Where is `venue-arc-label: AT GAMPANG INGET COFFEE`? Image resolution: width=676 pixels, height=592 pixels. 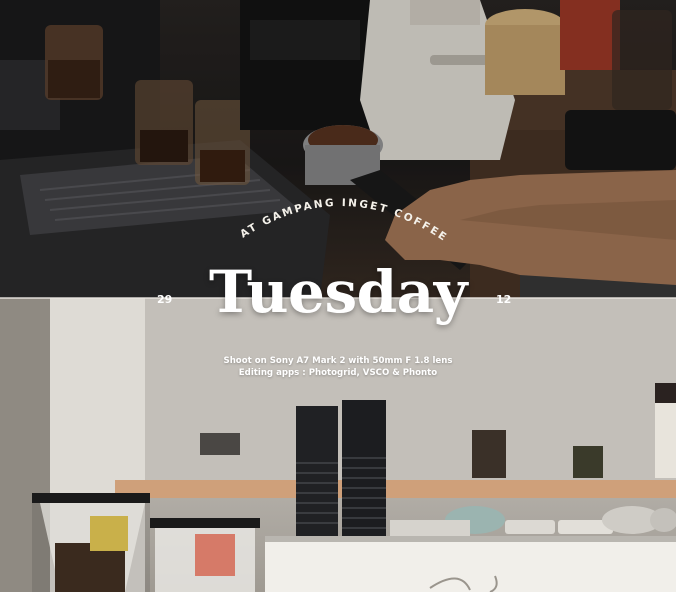
venue-arc-label: AT GAMPANG INGET COFFEE is located at coordinates (344, 220).